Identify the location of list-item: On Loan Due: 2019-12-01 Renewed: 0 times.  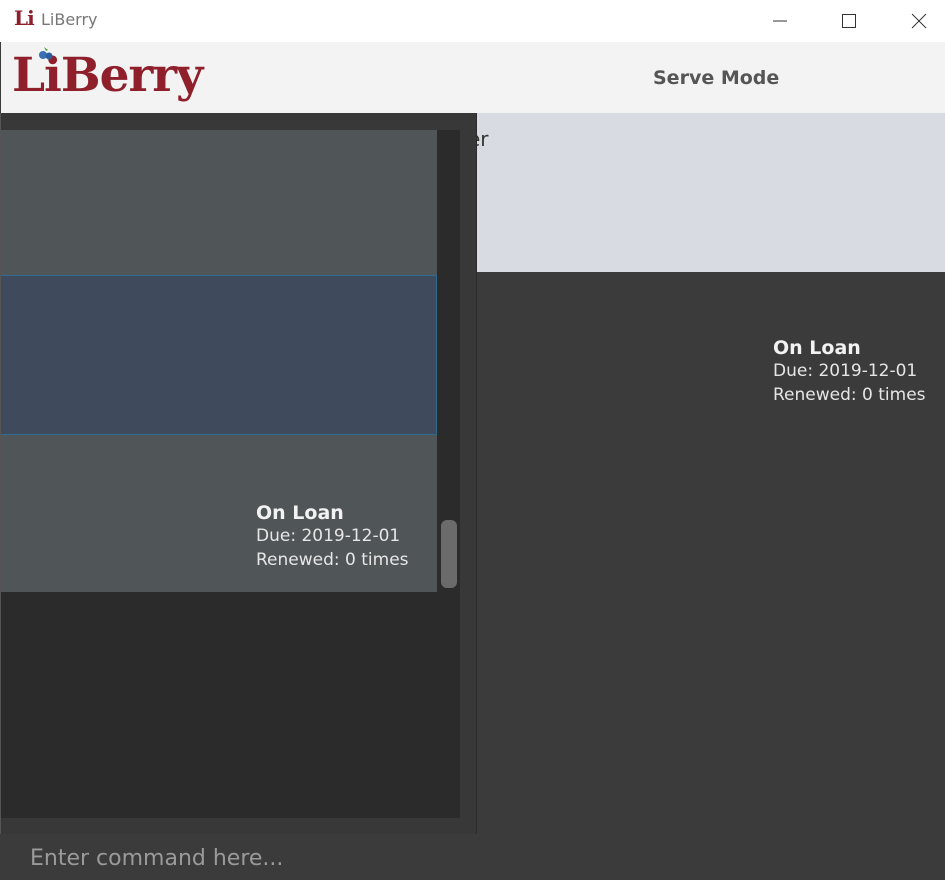
(218, 513).